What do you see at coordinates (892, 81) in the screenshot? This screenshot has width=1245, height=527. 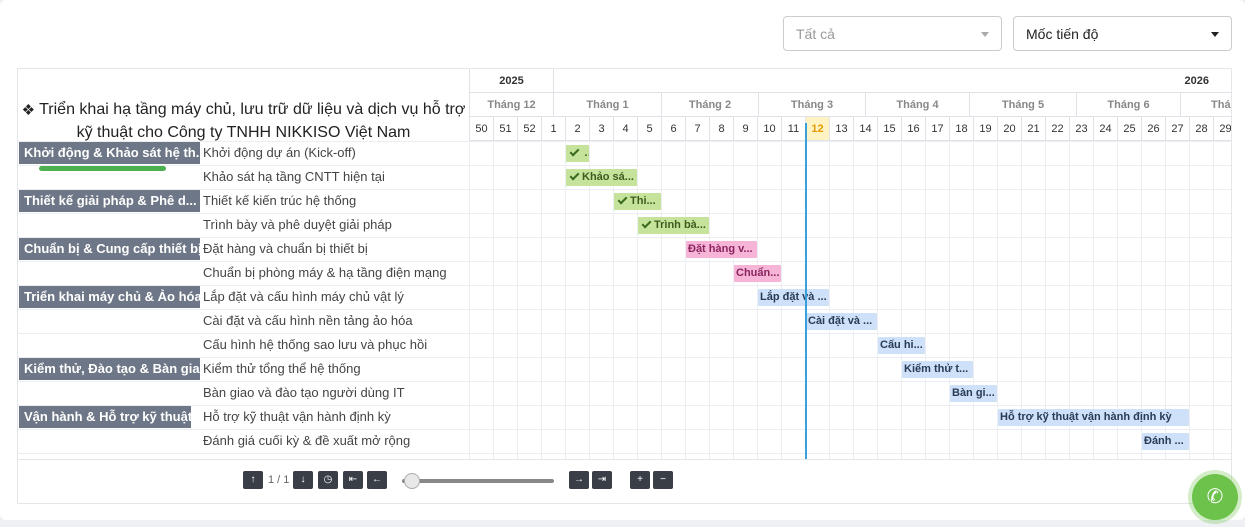 I see `timeline-year: 2026` at bounding box center [892, 81].